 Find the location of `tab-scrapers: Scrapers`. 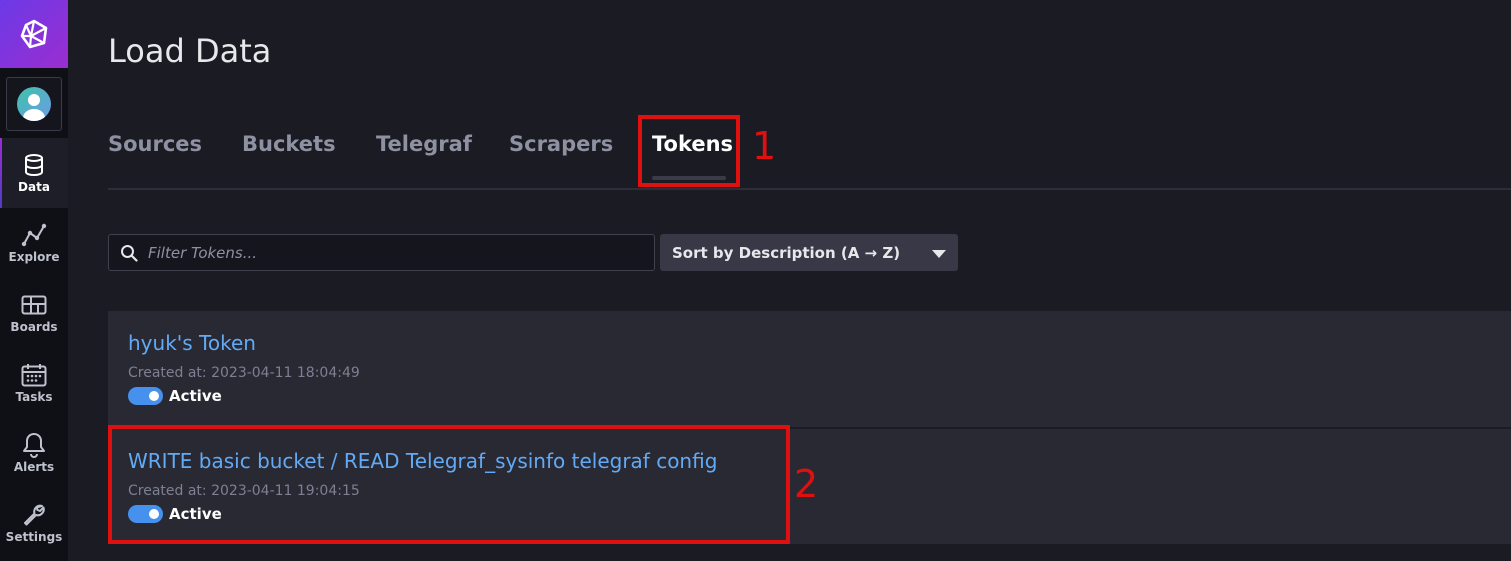

tab-scrapers: Scrapers is located at coordinates (561, 144).